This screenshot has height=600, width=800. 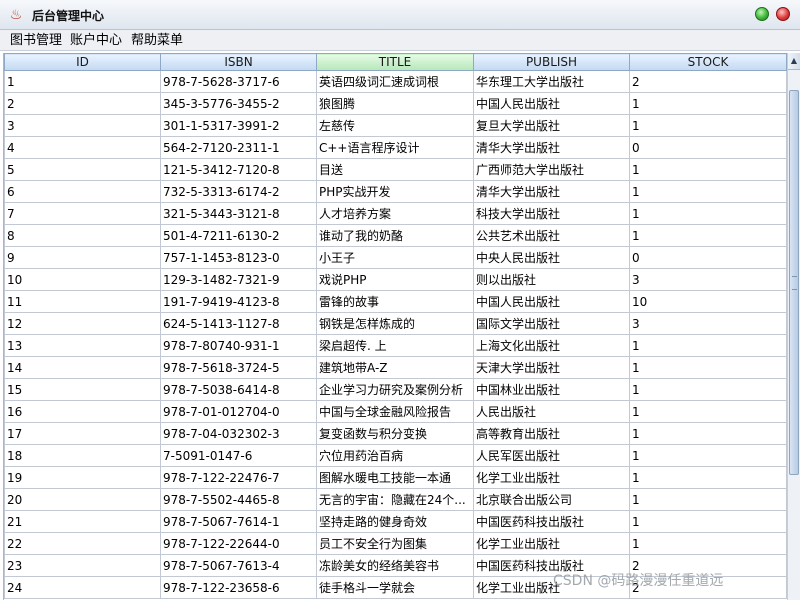 What do you see at coordinates (395, 279) in the screenshot?
I see `cell-title: 戏说PHP` at bounding box center [395, 279].